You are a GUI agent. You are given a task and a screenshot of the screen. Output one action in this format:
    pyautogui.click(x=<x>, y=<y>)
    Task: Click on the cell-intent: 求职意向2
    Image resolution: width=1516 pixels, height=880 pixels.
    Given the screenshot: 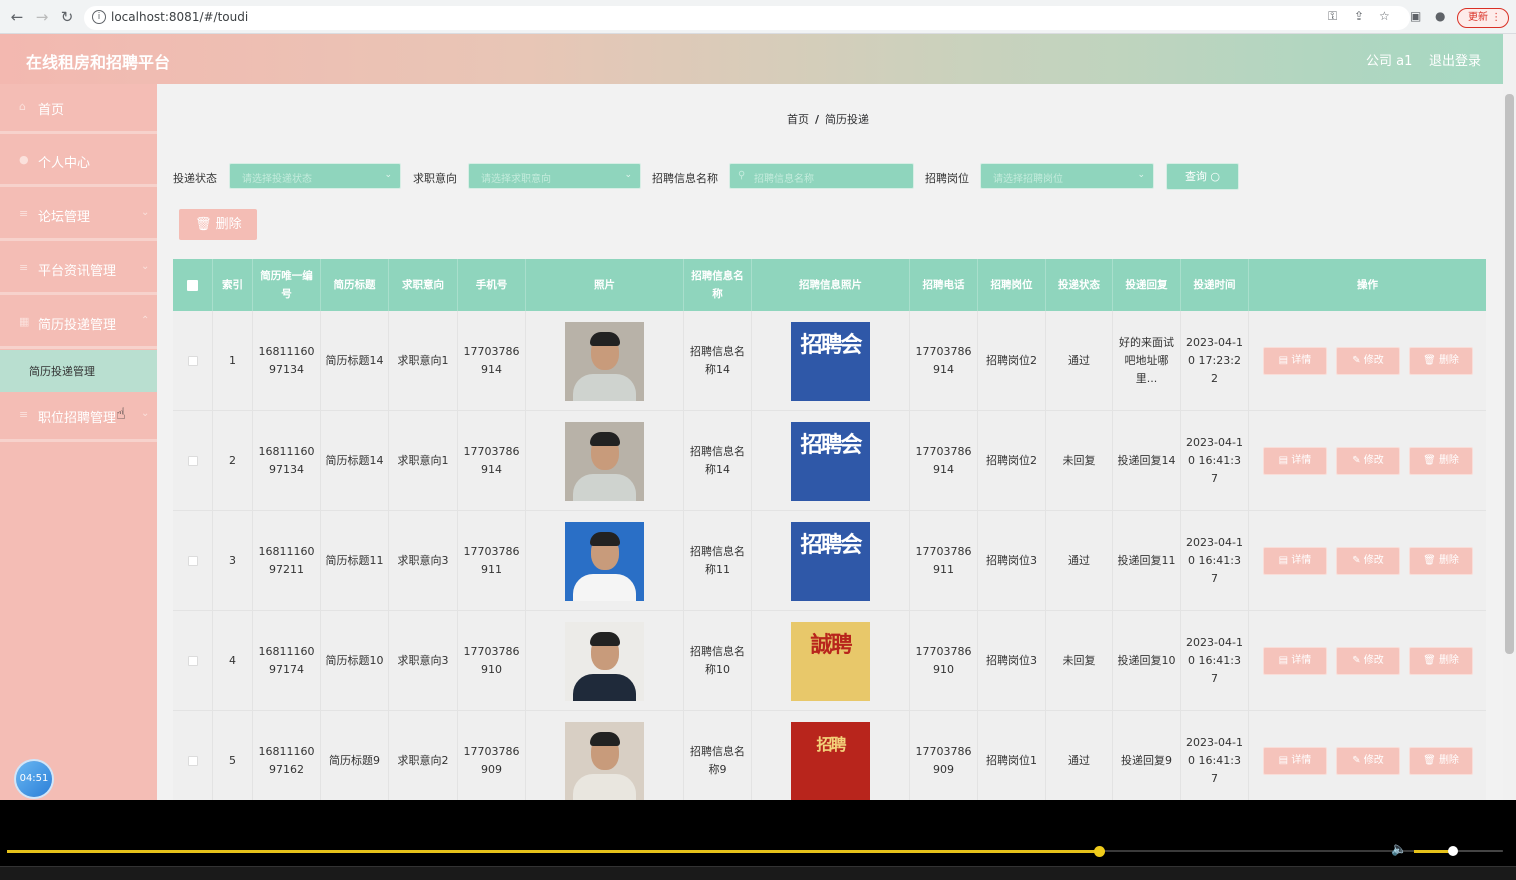 What is the action you would take?
    pyautogui.click(x=423, y=755)
    